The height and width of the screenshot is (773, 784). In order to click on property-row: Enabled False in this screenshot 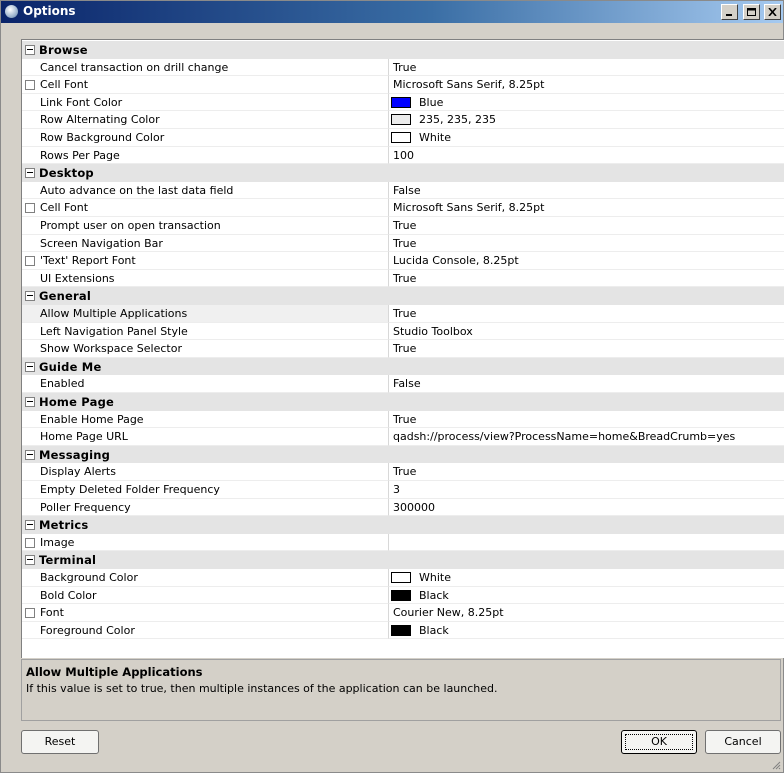, I will do `click(403, 384)`.